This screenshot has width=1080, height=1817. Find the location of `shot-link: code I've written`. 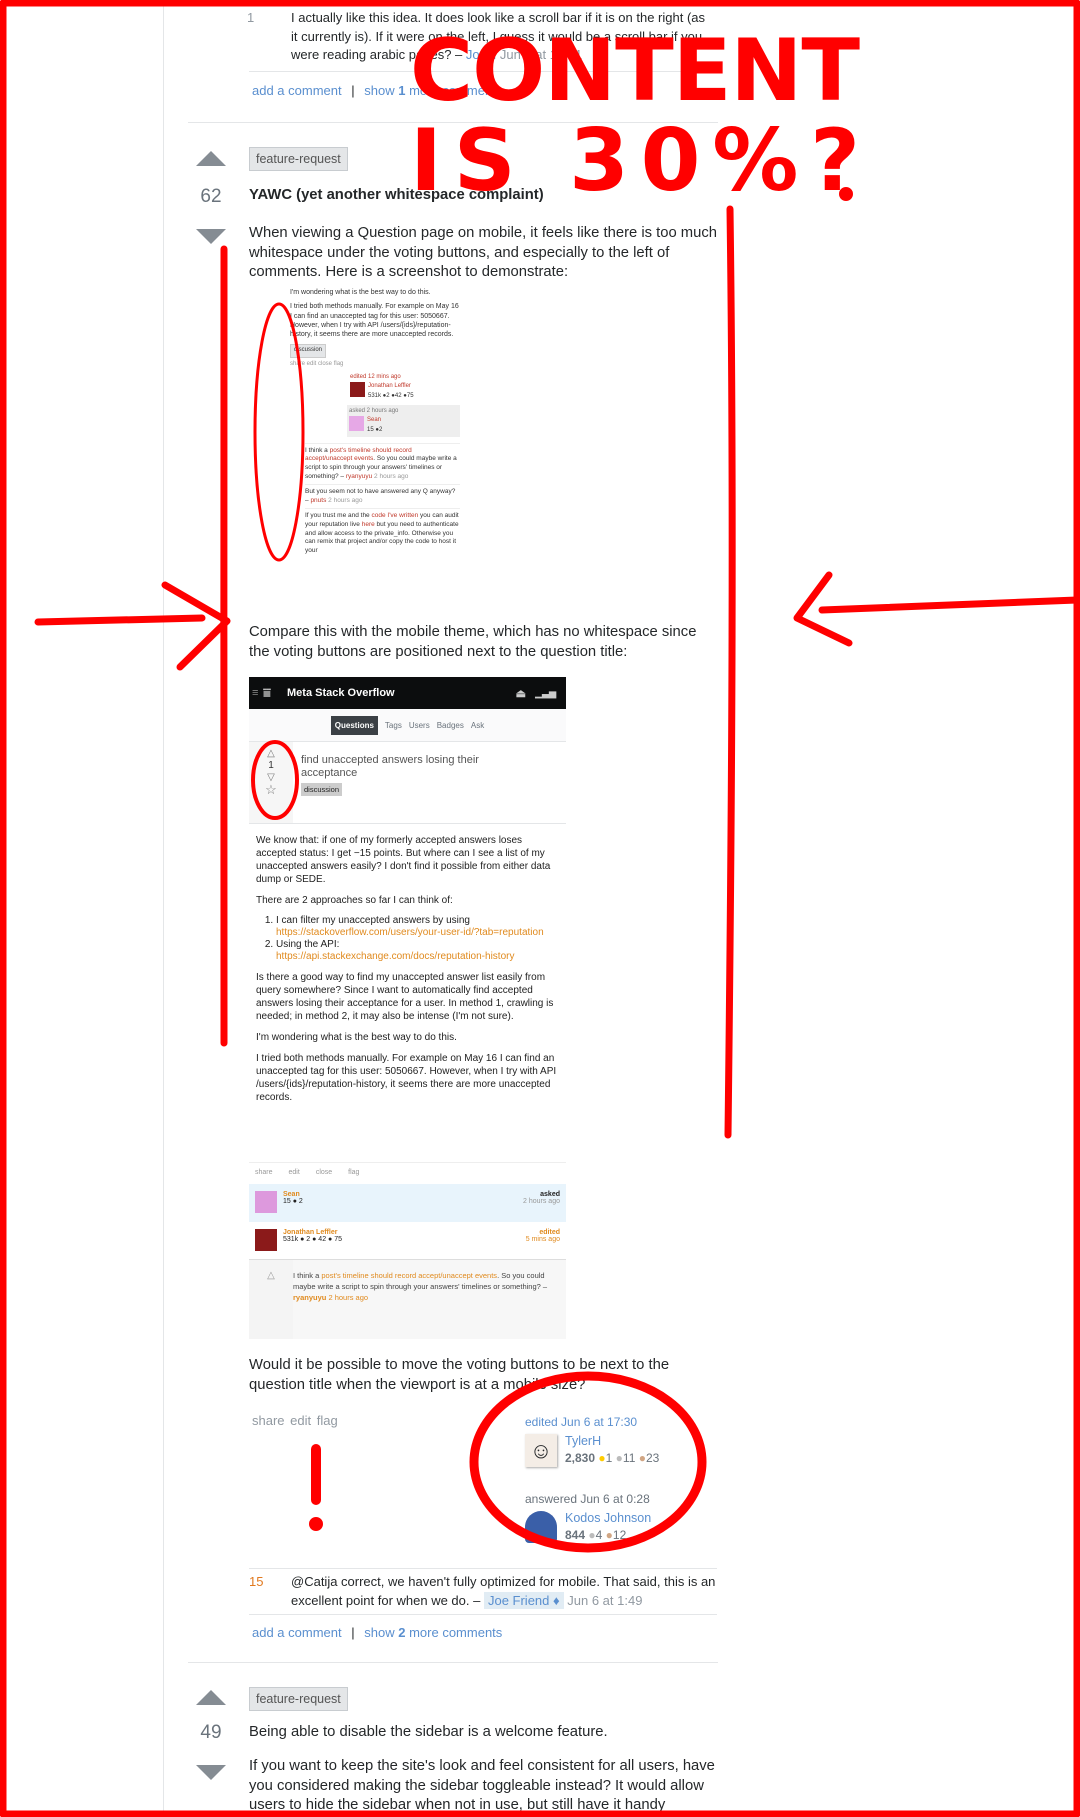

shot-link: code I've written is located at coordinates (395, 516).